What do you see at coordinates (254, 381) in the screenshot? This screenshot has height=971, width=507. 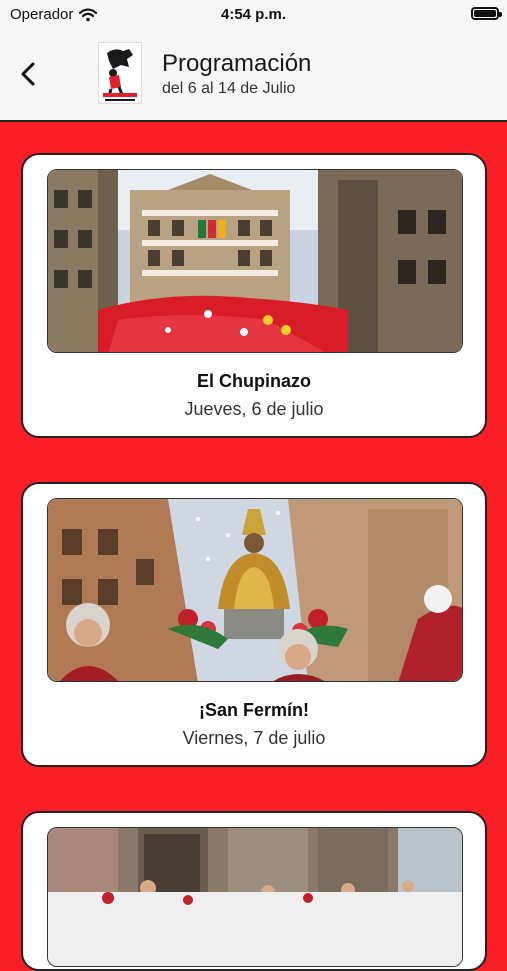 I see `event-title: El Chupinazo` at bounding box center [254, 381].